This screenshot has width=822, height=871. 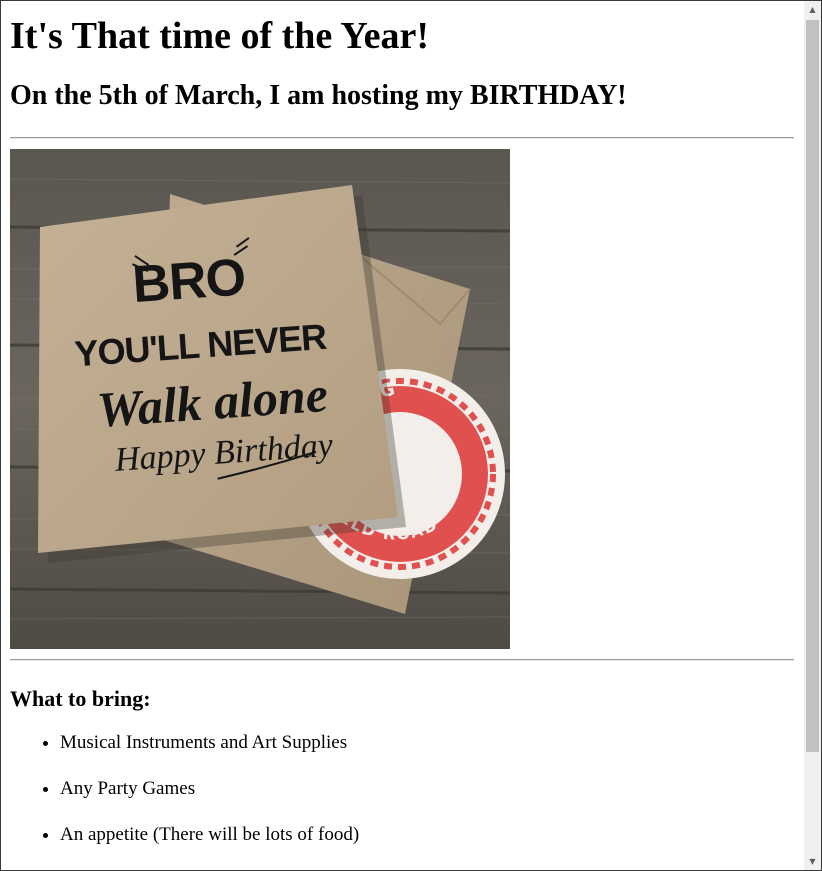 What do you see at coordinates (427, 743) in the screenshot?
I see `list-item: Musical Instruments and Art Supplies` at bounding box center [427, 743].